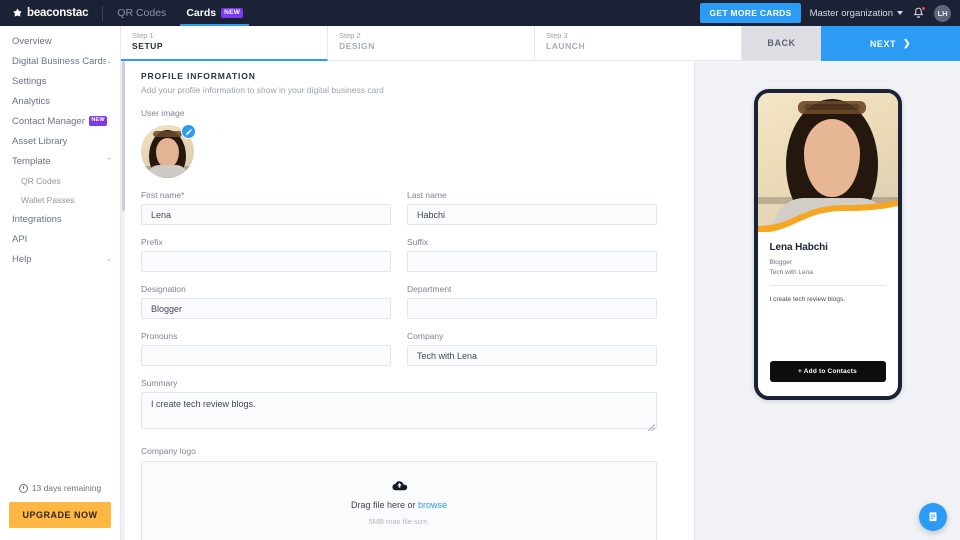 Image resolution: width=960 pixels, height=540 pixels. What do you see at coordinates (399, 348) in the screenshot?
I see `pronouns-company-row: Pronouns Company` at bounding box center [399, 348].